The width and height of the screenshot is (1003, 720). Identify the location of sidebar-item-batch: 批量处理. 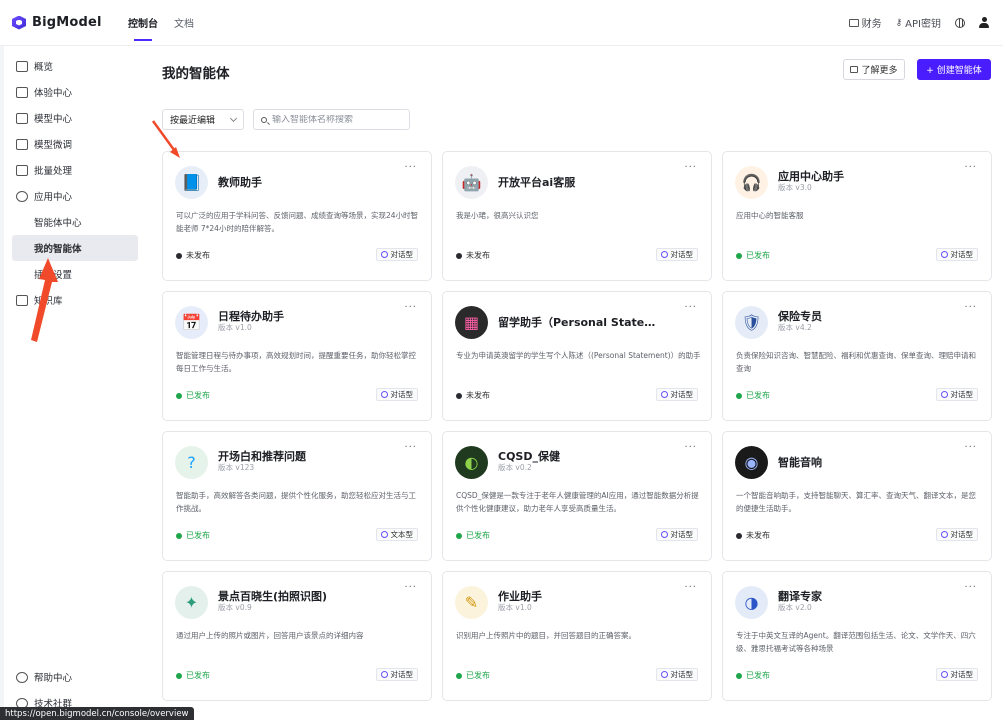
(75, 170).